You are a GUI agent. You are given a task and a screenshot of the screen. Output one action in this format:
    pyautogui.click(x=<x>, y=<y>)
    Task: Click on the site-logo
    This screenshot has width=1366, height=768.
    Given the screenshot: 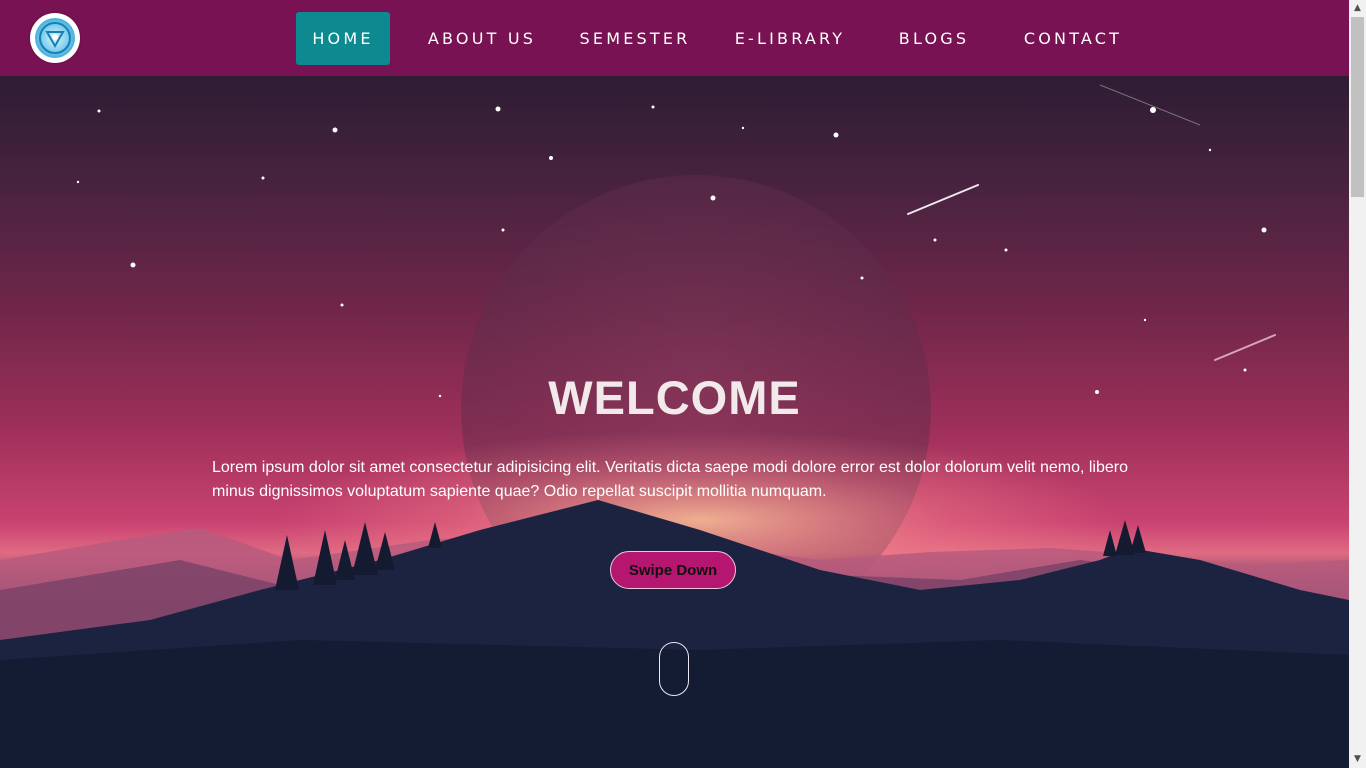 What is the action you would take?
    pyautogui.click(x=55, y=38)
    